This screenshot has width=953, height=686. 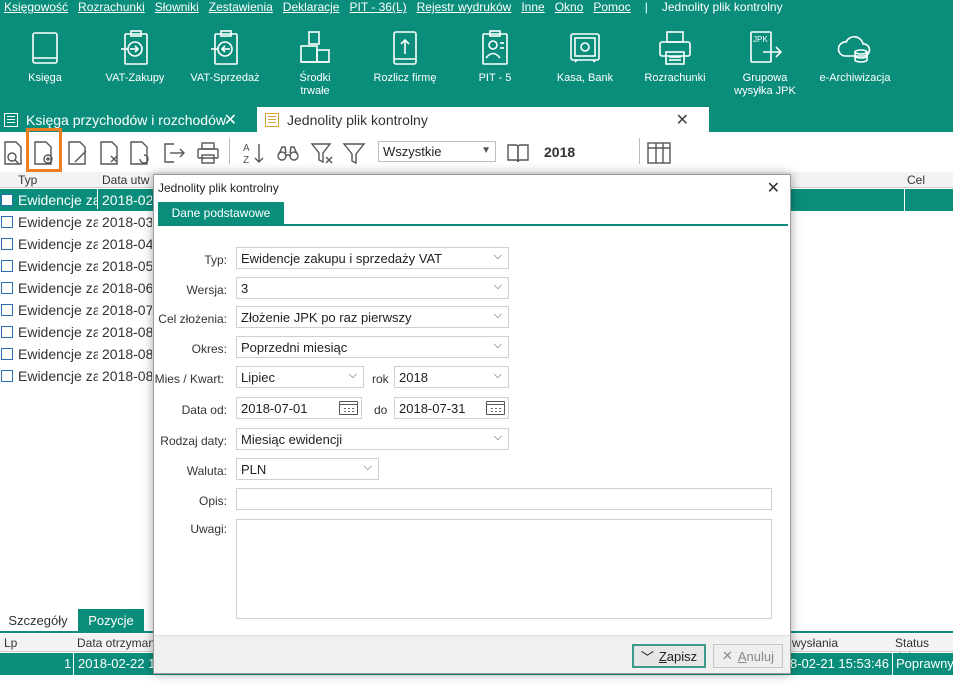 I want to click on sort-az-icon: AZ, so click(x=254, y=153).